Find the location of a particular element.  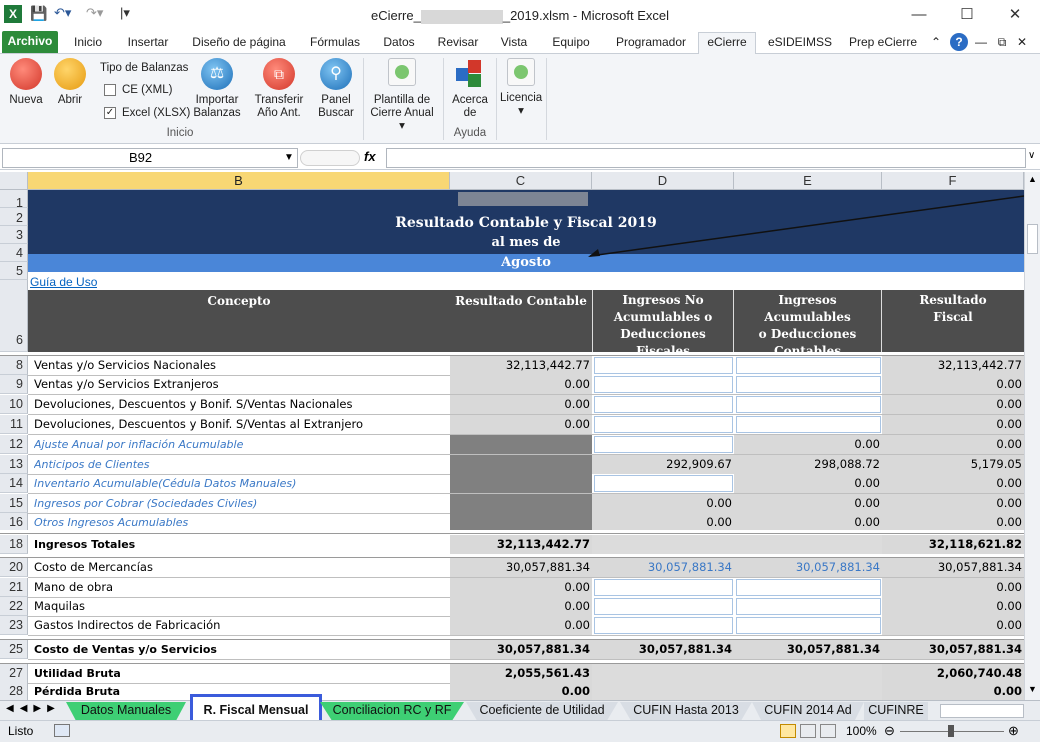

row-header: 12 is located at coordinates (14, 444).